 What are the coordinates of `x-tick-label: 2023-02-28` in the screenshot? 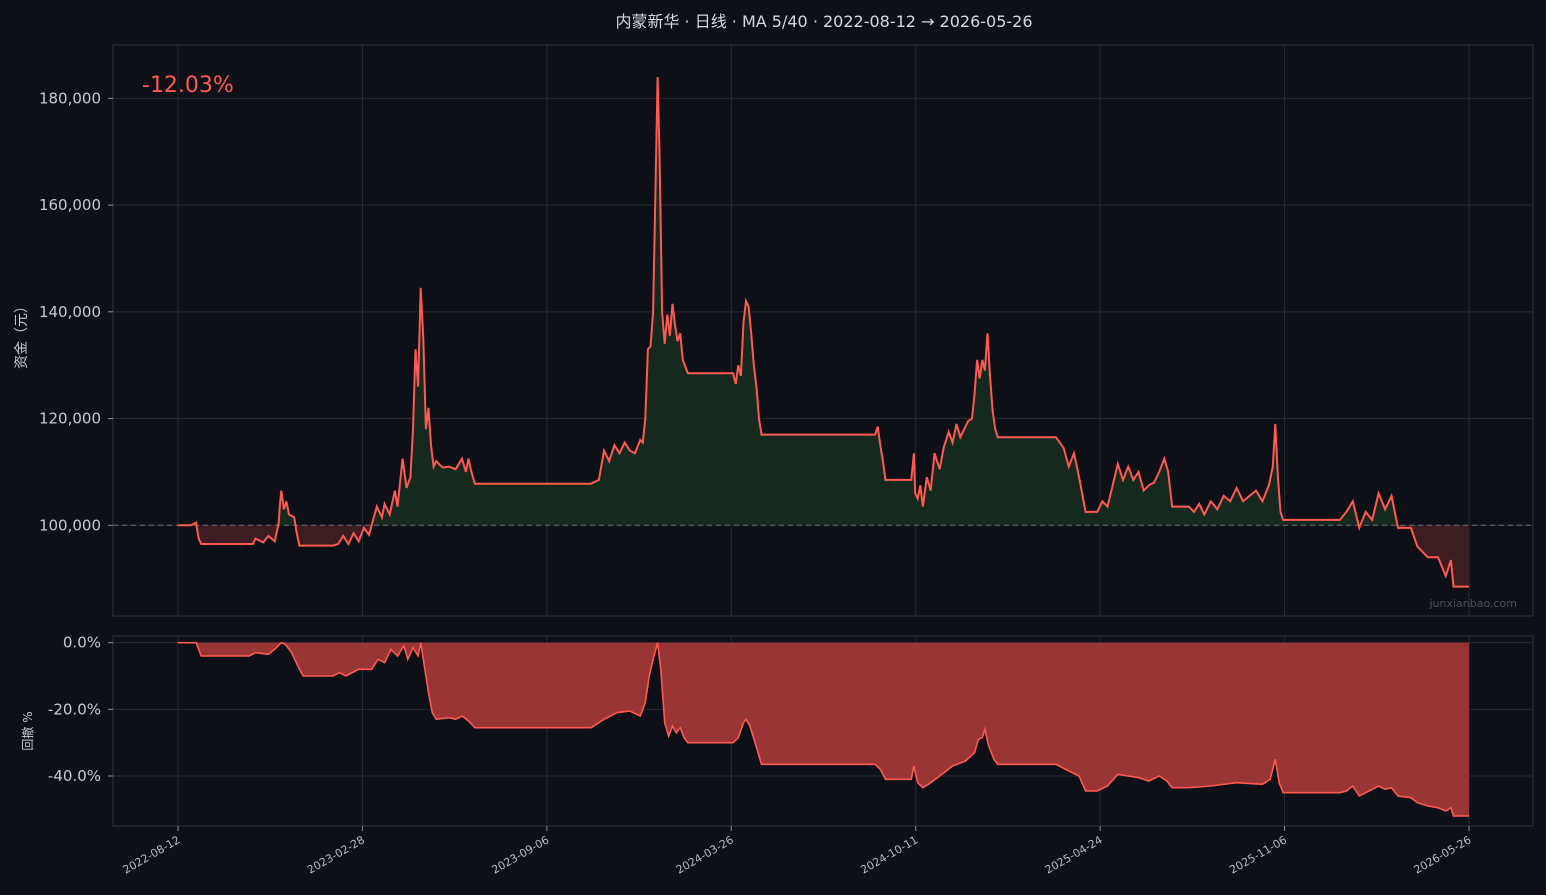 It's located at (336, 854).